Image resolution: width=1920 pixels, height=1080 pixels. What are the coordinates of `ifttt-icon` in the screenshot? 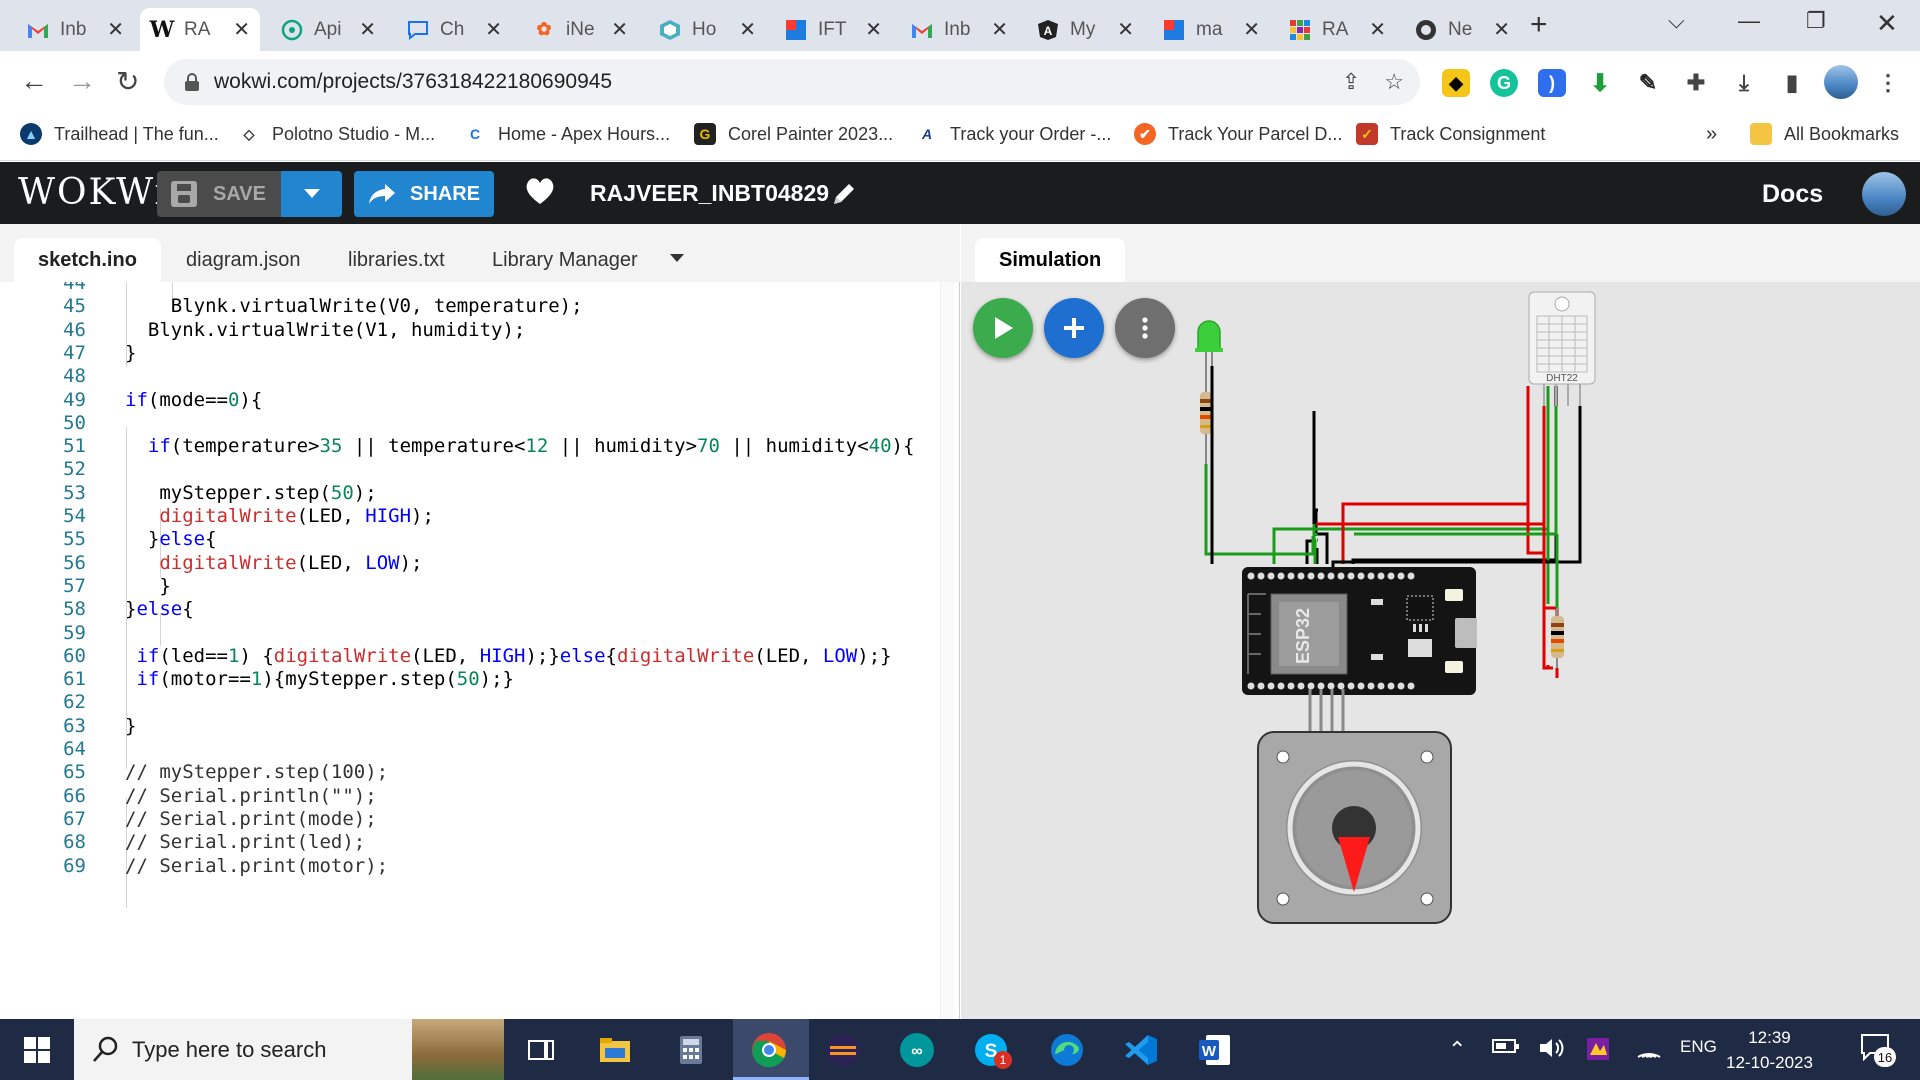 It's located at (796, 30).